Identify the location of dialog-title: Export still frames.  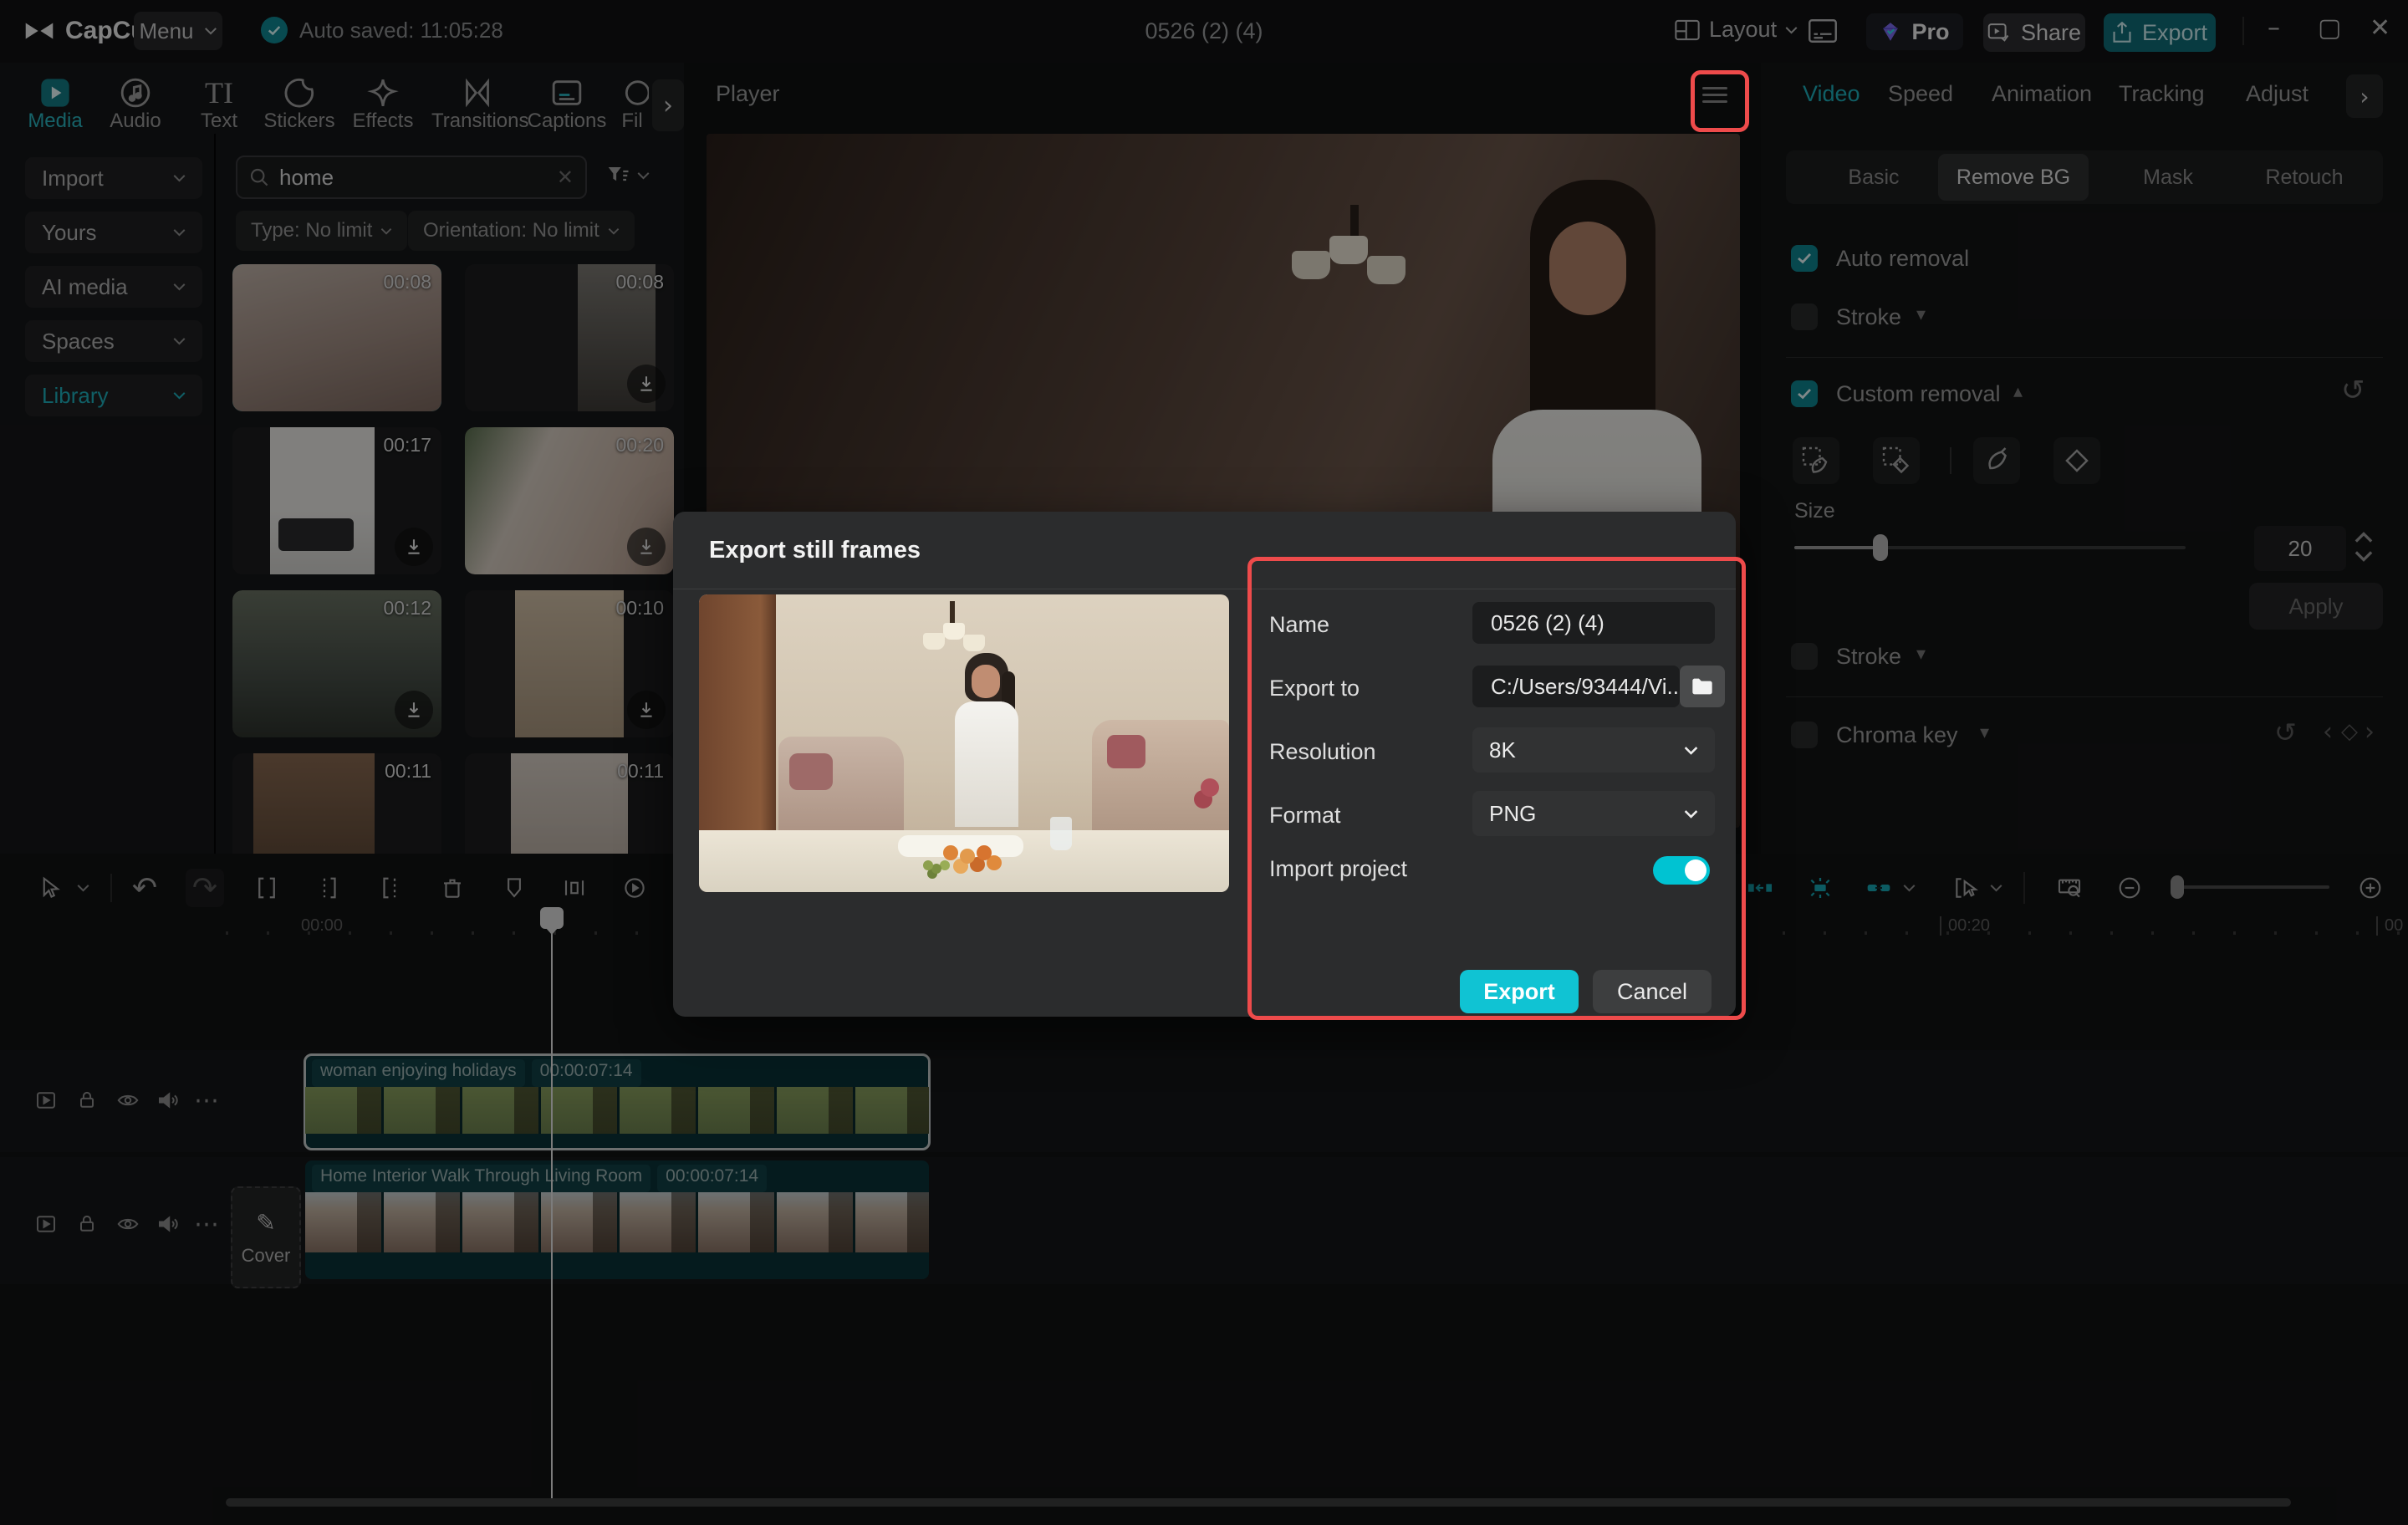
(815, 550).